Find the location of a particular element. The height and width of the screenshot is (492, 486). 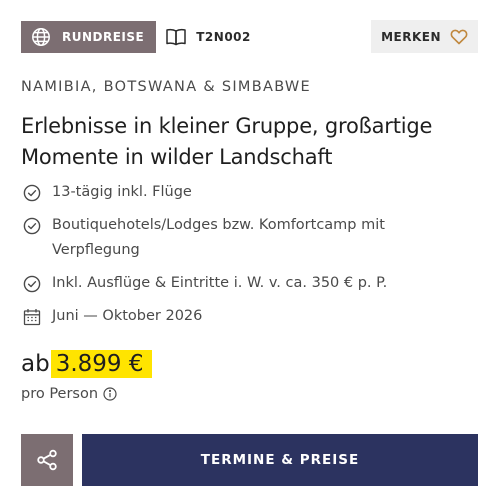

trip-header-bar: RUNDREISE T2N002 MERKEN is located at coordinates (249, 36).